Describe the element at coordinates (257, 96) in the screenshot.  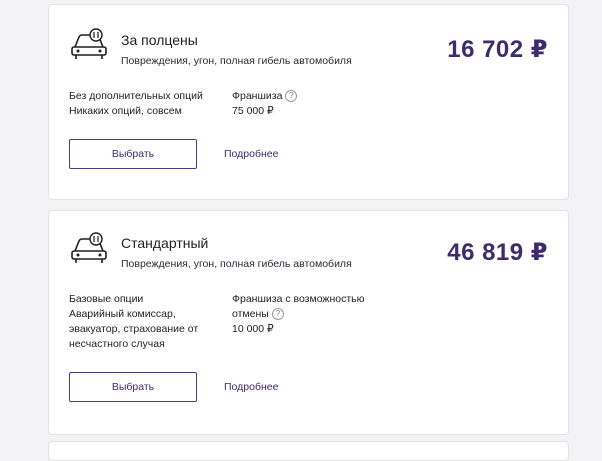
I see `franchise-heading-label: Франшиза` at that location.